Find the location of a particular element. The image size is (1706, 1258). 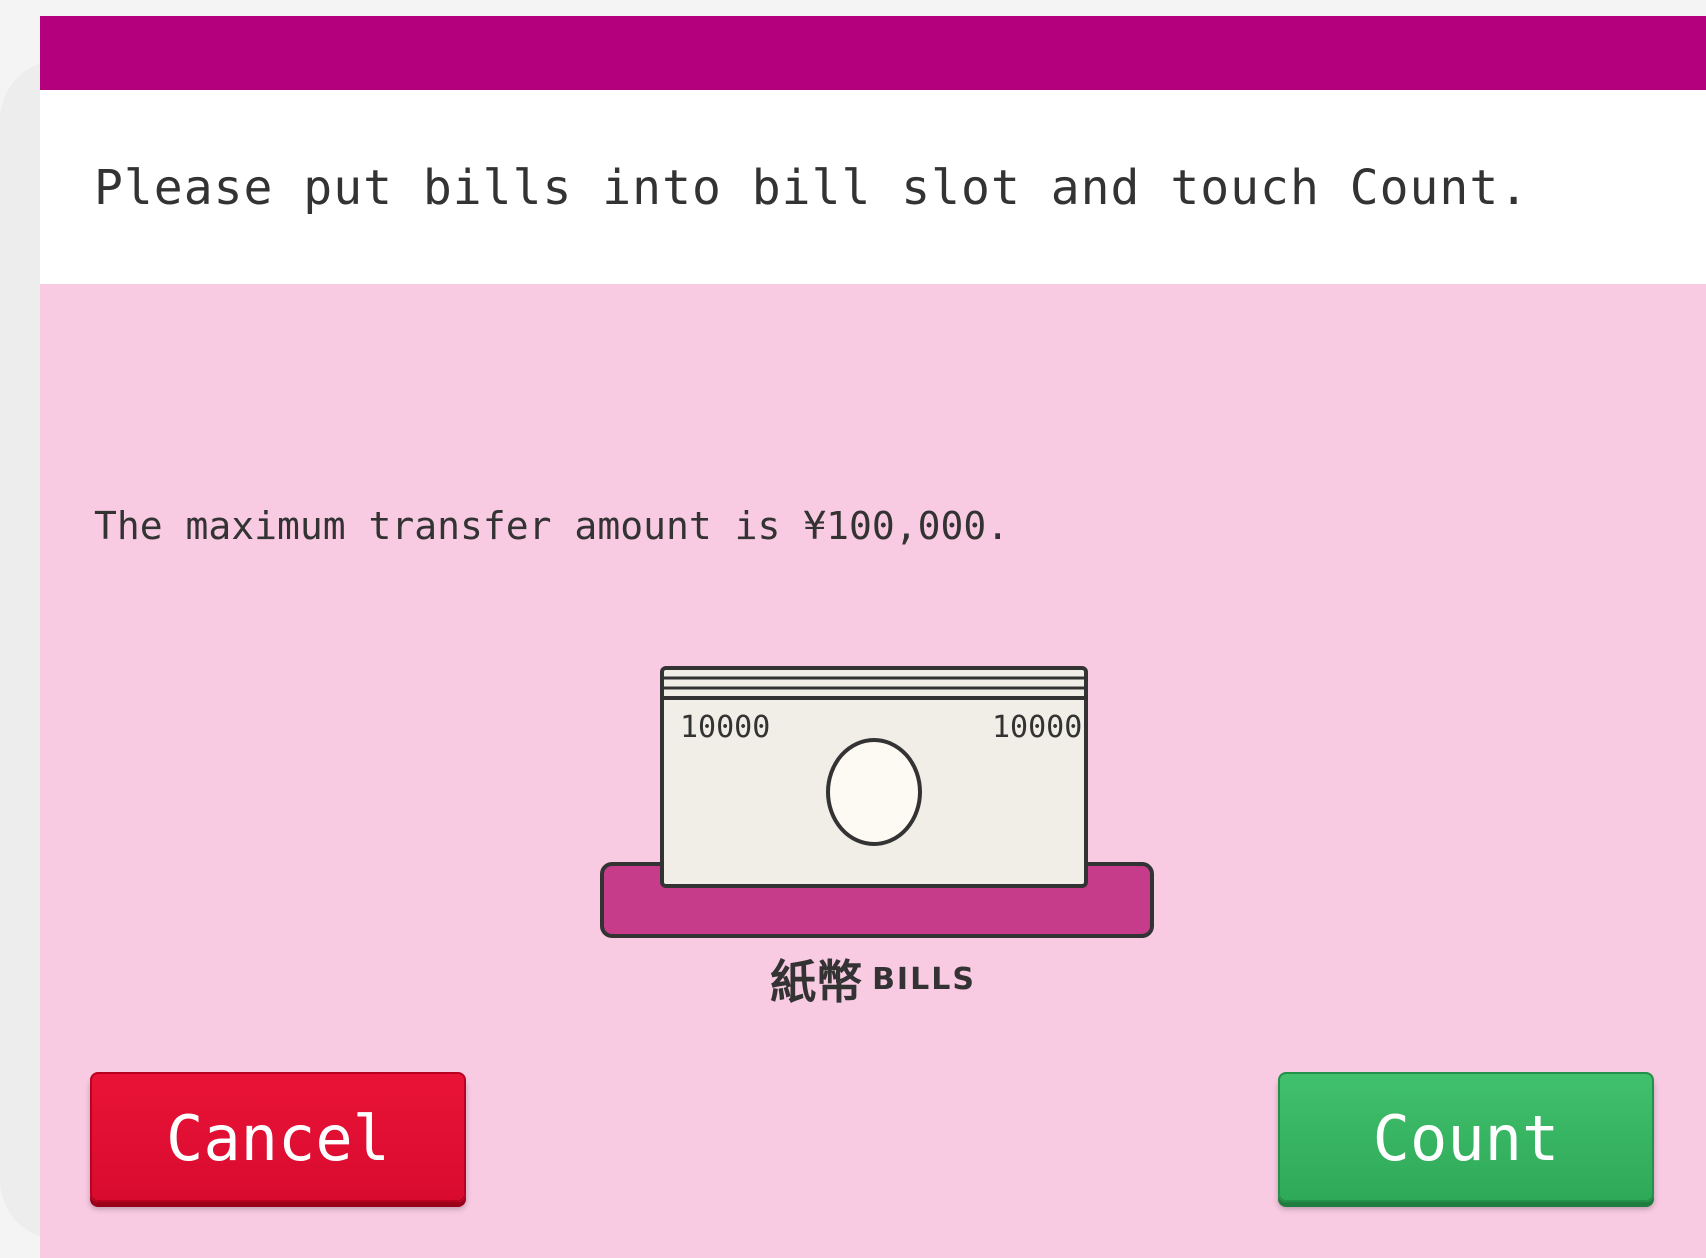

count-button: Count is located at coordinates (1466, 1137).